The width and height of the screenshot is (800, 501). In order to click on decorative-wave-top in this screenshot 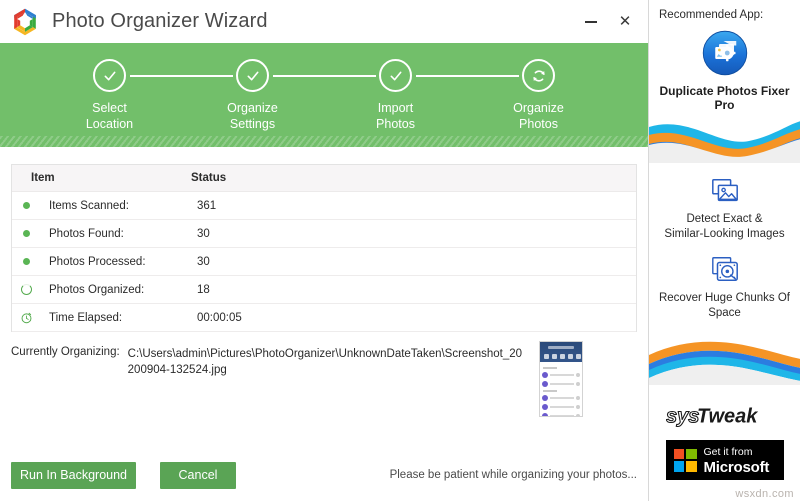, I will do `click(724, 142)`.